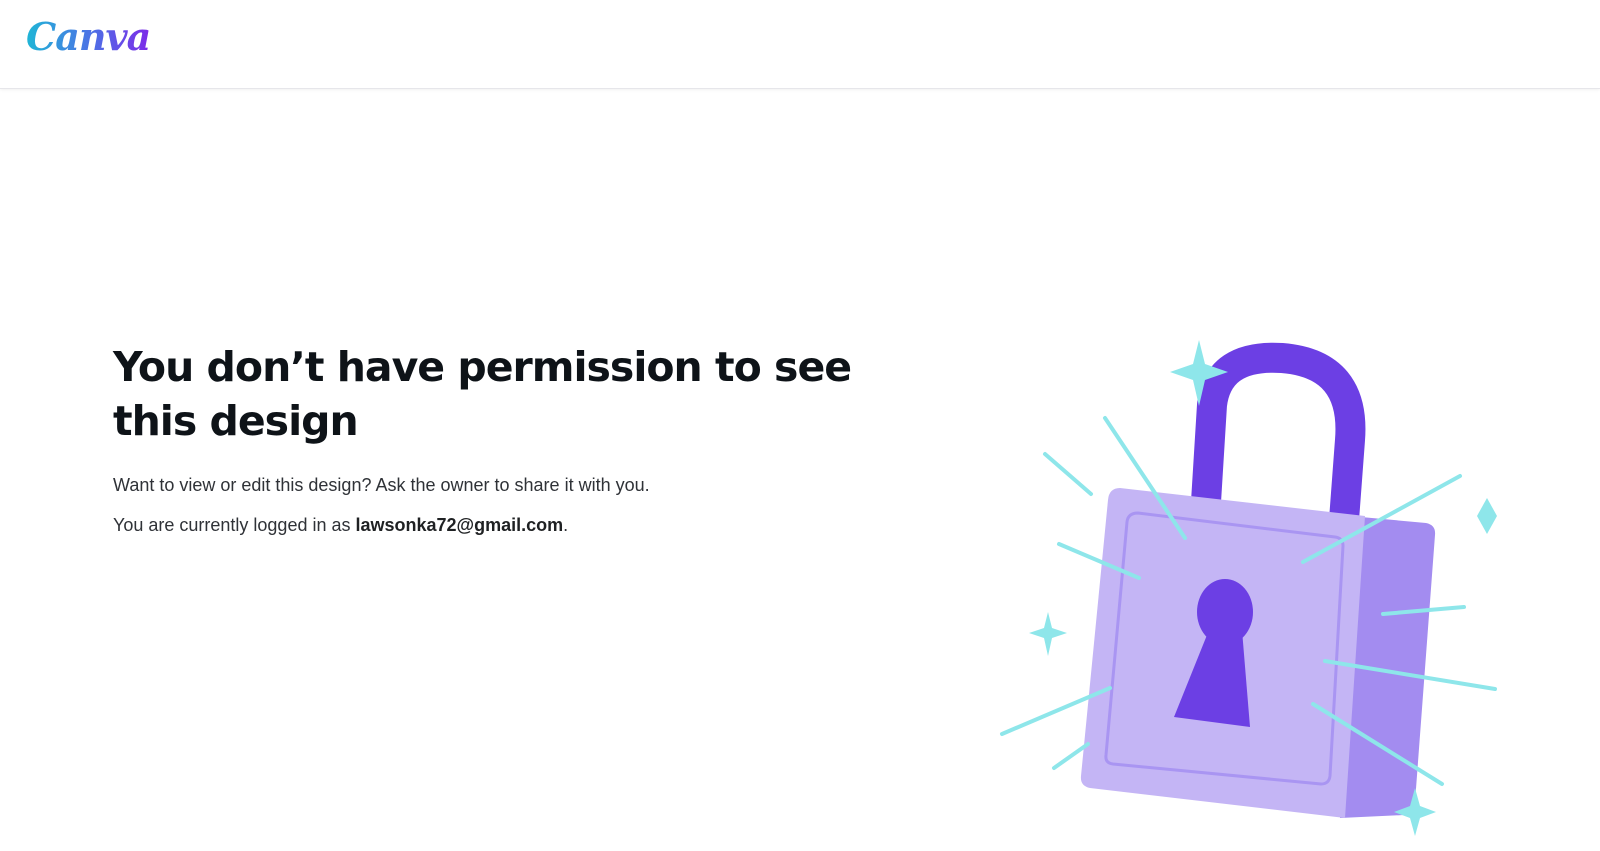 The image size is (1600, 851). Describe the element at coordinates (88, 36) in the screenshot. I see `canva-logo: Canva` at that location.